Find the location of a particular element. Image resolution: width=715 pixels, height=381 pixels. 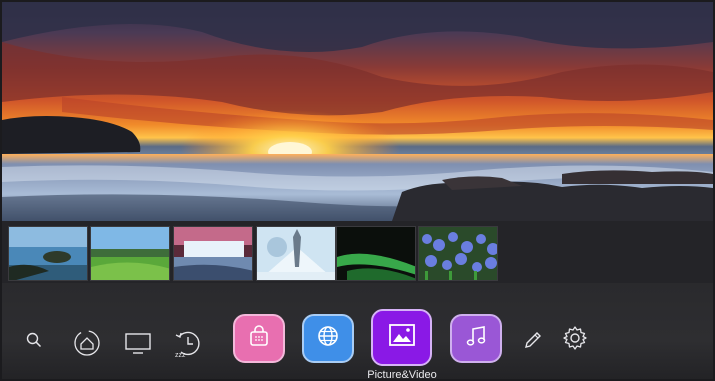

music-note-icon is located at coordinates (476, 338).